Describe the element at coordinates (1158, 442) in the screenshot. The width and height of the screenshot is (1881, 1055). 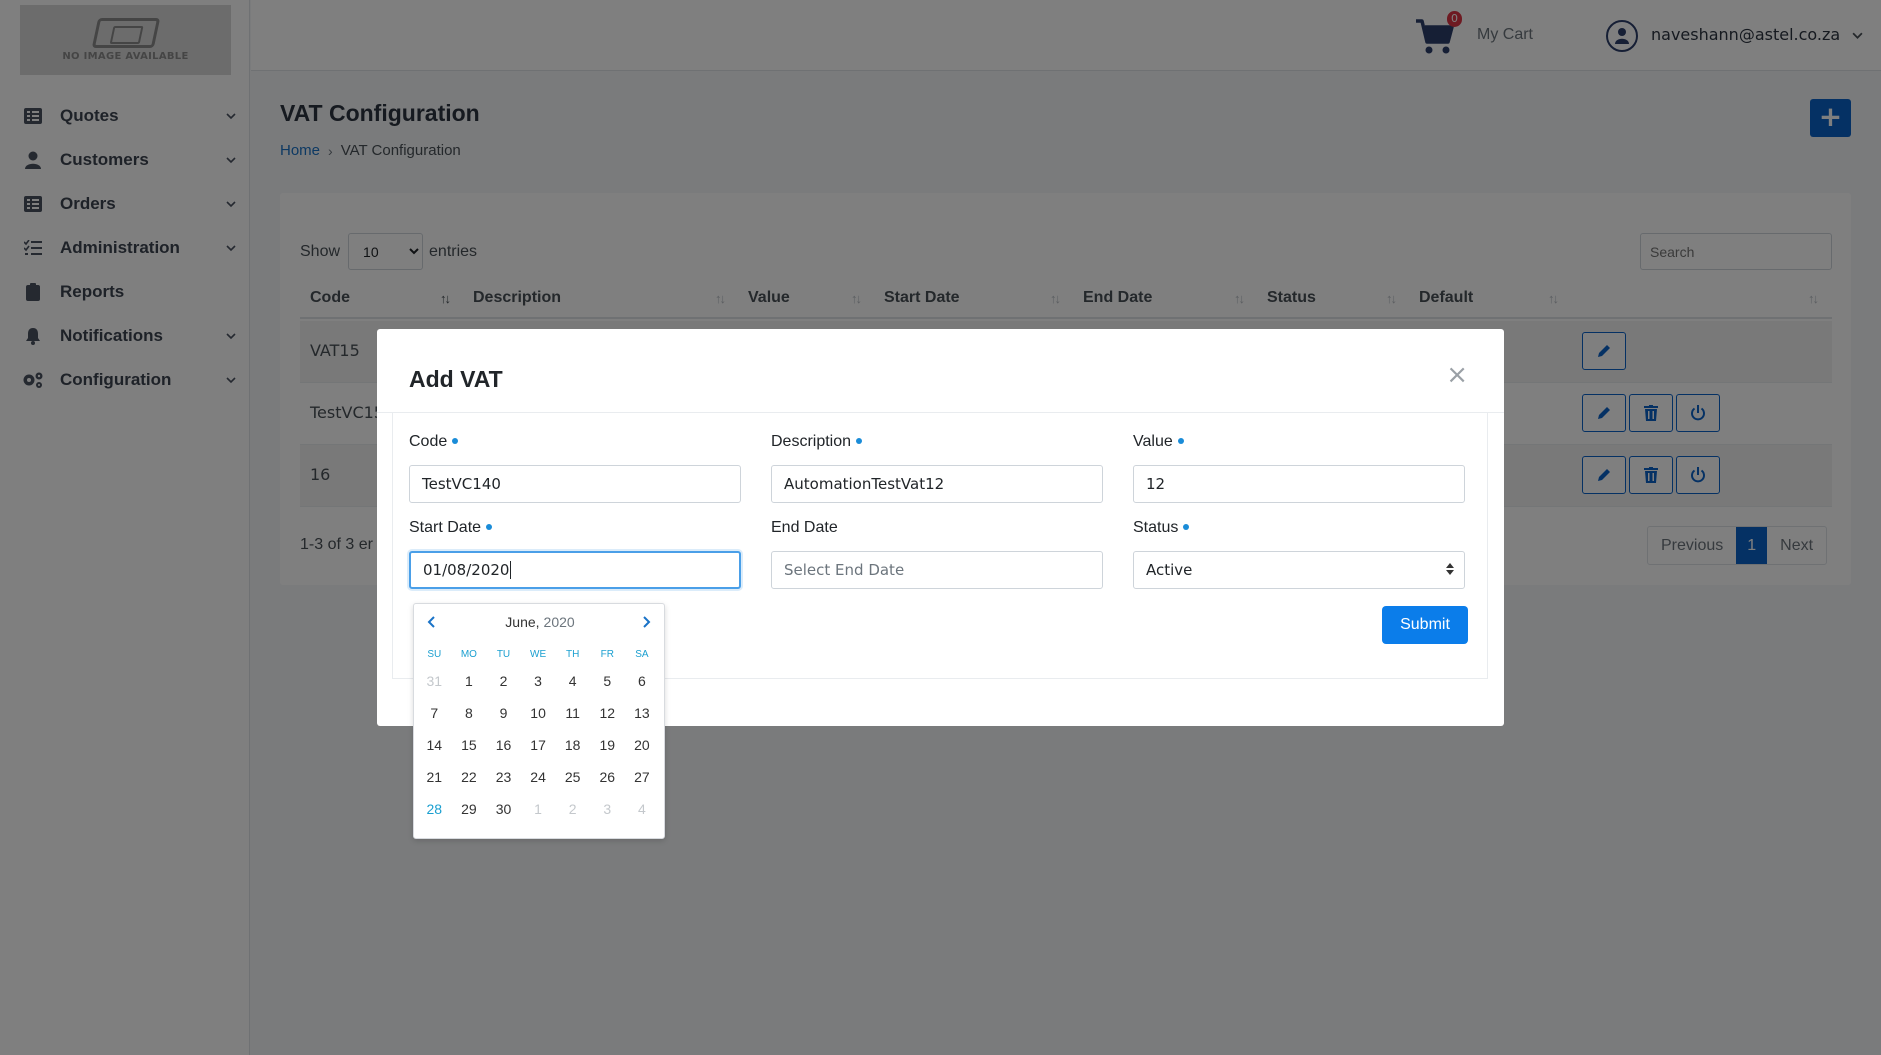
I see `value-label: Value` at that location.